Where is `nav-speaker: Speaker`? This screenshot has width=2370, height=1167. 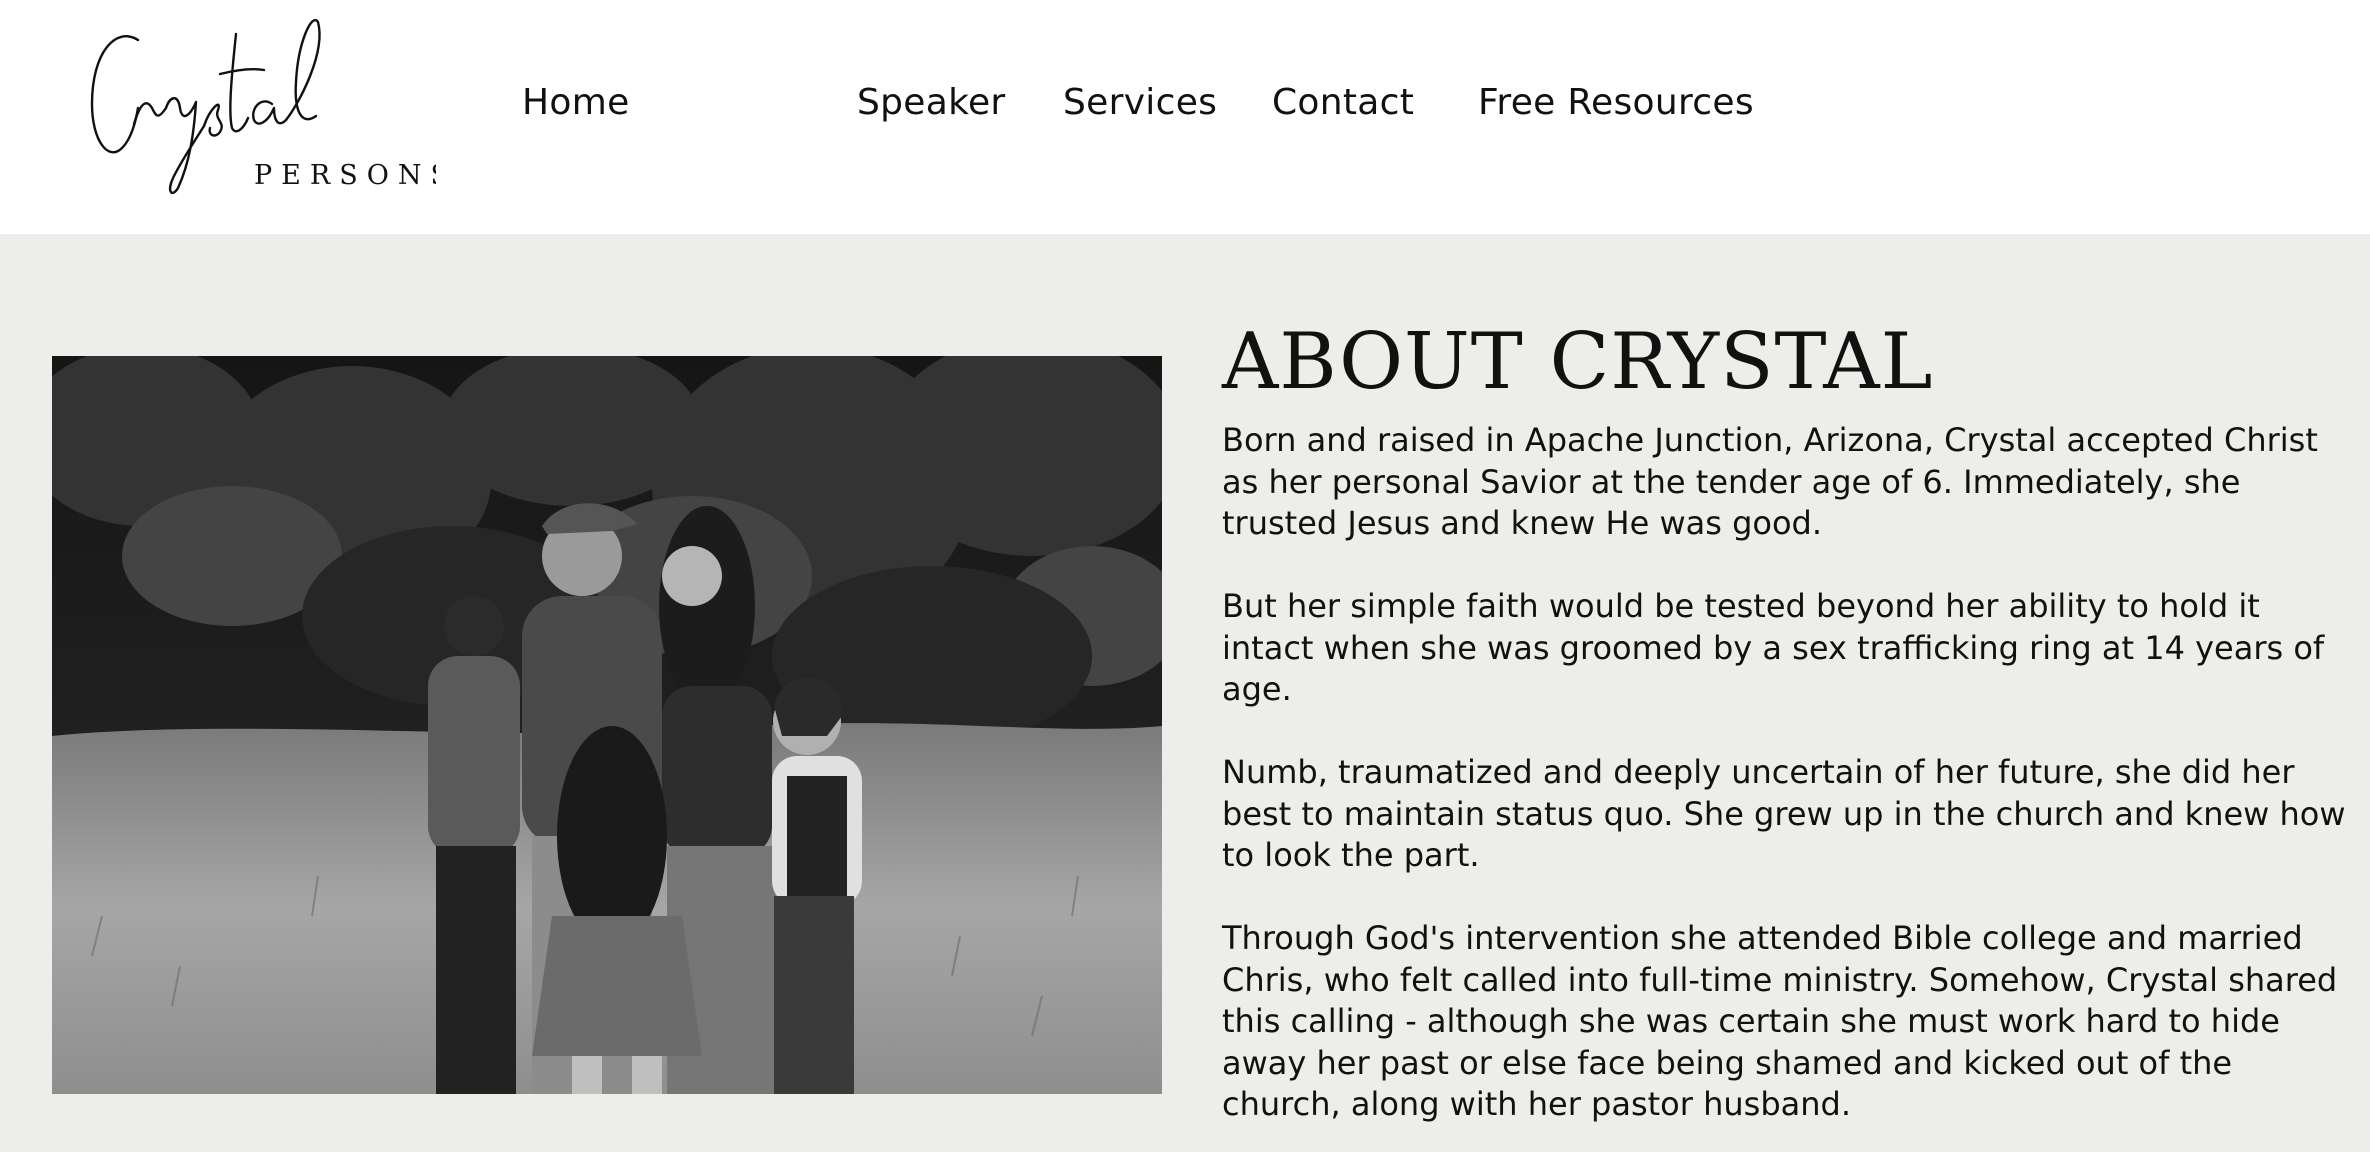 nav-speaker: Speaker is located at coordinates (931, 103).